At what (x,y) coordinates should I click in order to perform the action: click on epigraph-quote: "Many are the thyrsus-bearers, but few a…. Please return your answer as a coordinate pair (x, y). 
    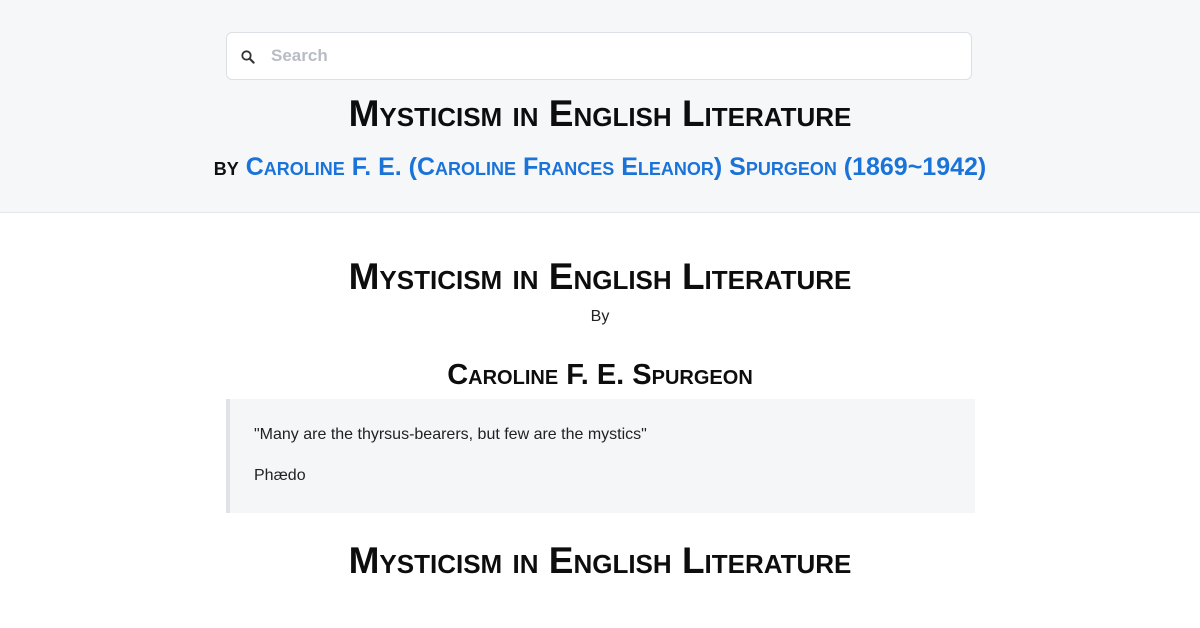
    Looking at the image, I should click on (450, 434).